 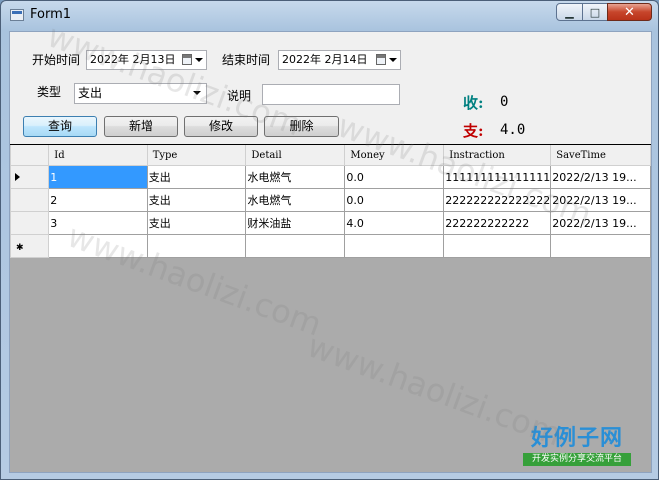 I want to click on cell-instraction: 222222222222, so click(x=497, y=223).